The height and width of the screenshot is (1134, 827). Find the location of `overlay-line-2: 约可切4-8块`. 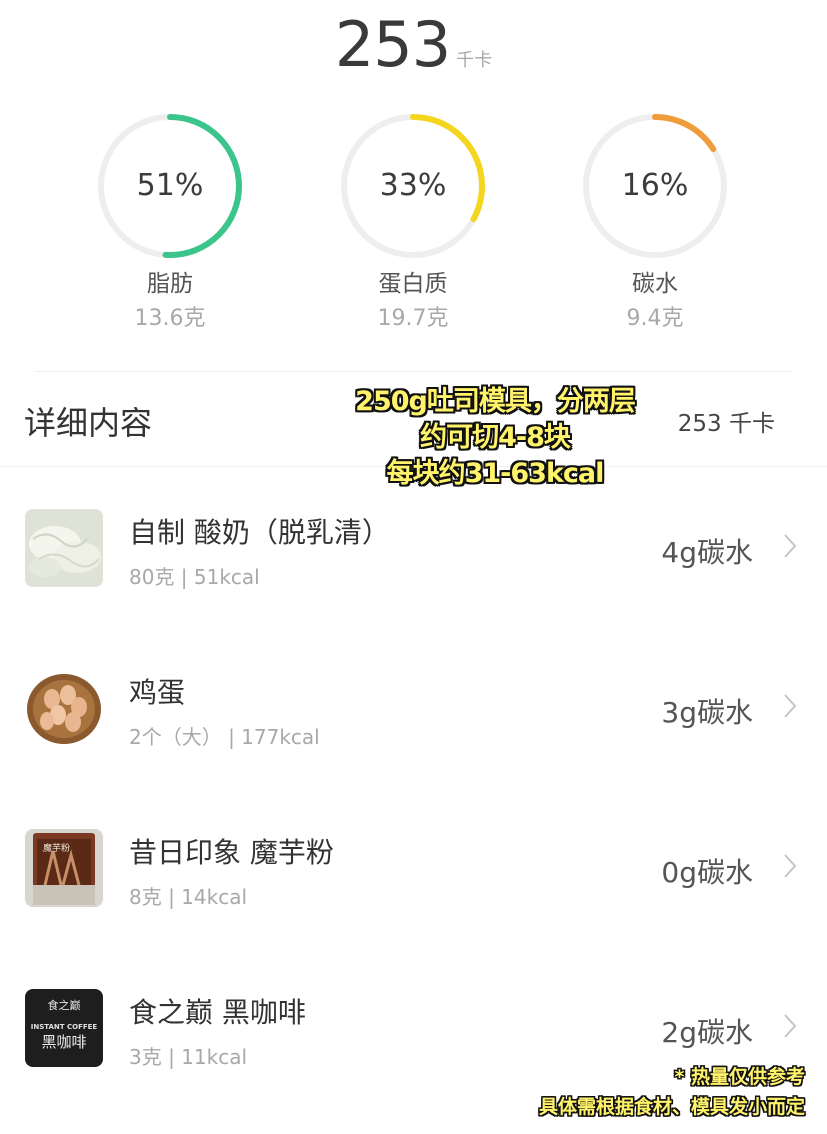

overlay-line-2: 约可切4-8块 is located at coordinates (495, 437).